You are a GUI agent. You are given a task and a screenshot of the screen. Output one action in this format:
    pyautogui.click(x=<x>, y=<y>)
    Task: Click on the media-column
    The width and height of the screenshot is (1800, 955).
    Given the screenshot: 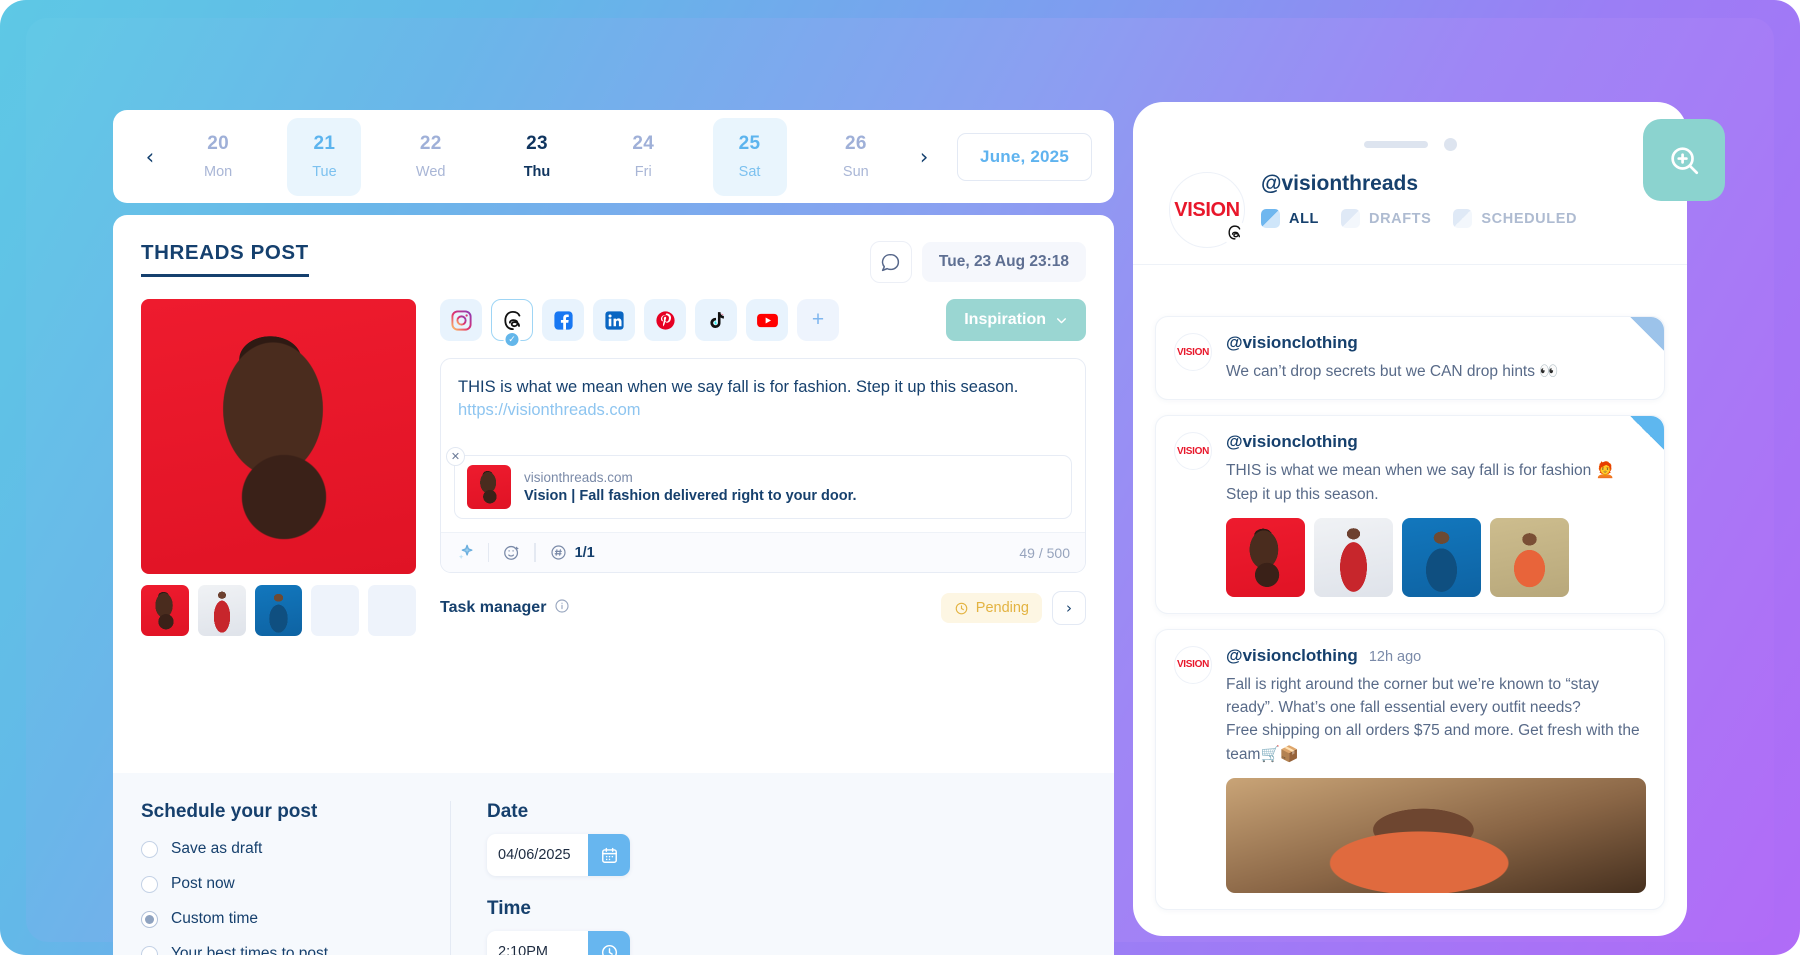 What is the action you would take?
    pyautogui.click(x=278, y=467)
    